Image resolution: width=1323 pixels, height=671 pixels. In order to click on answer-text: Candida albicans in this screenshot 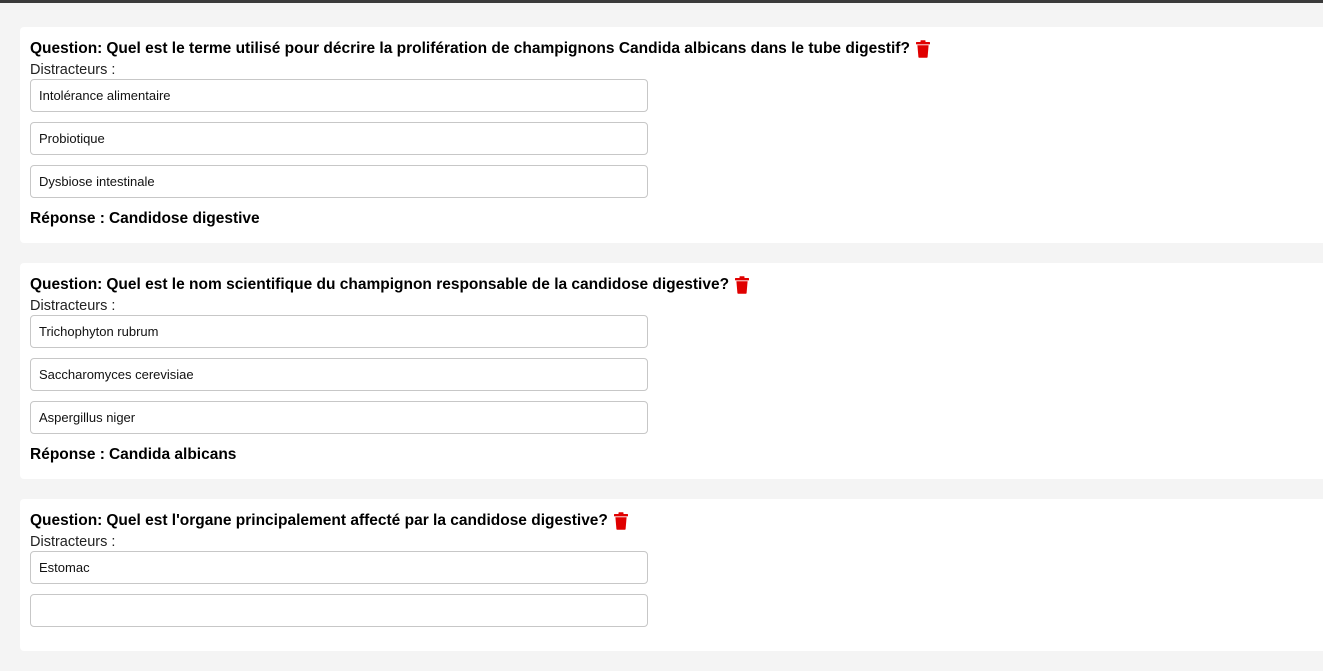, I will do `click(172, 454)`.